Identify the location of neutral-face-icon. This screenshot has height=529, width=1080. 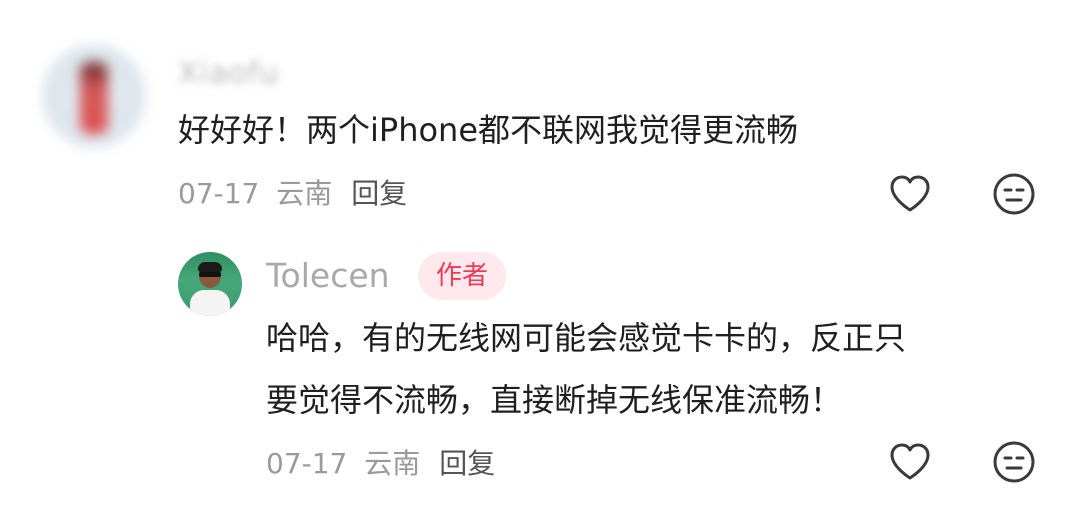
(1014, 462).